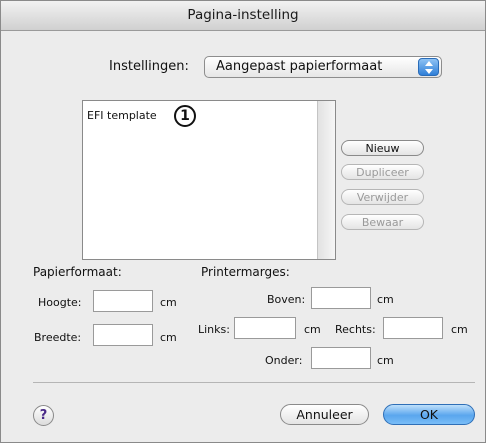 This screenshot has width=486, height=443. Describe the element at coordinates (168, 302) in the screenshot. I see `height-unit: cm` at that location.